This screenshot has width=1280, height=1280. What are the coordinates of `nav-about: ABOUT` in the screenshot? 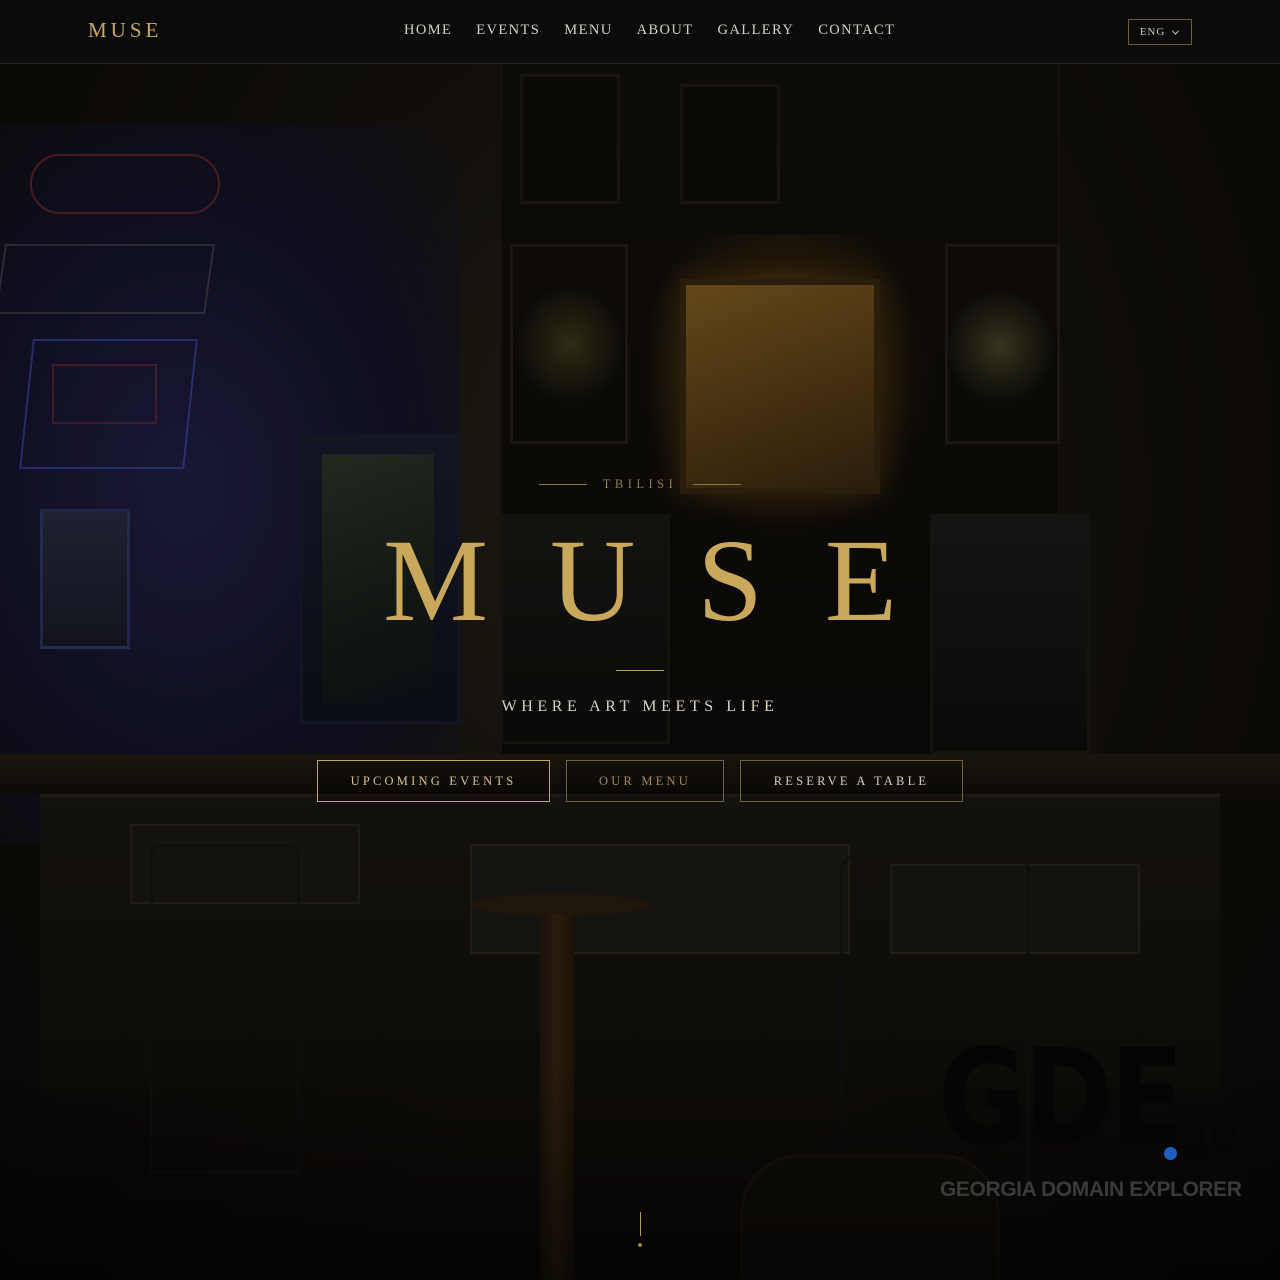 It's located at (665, 30).